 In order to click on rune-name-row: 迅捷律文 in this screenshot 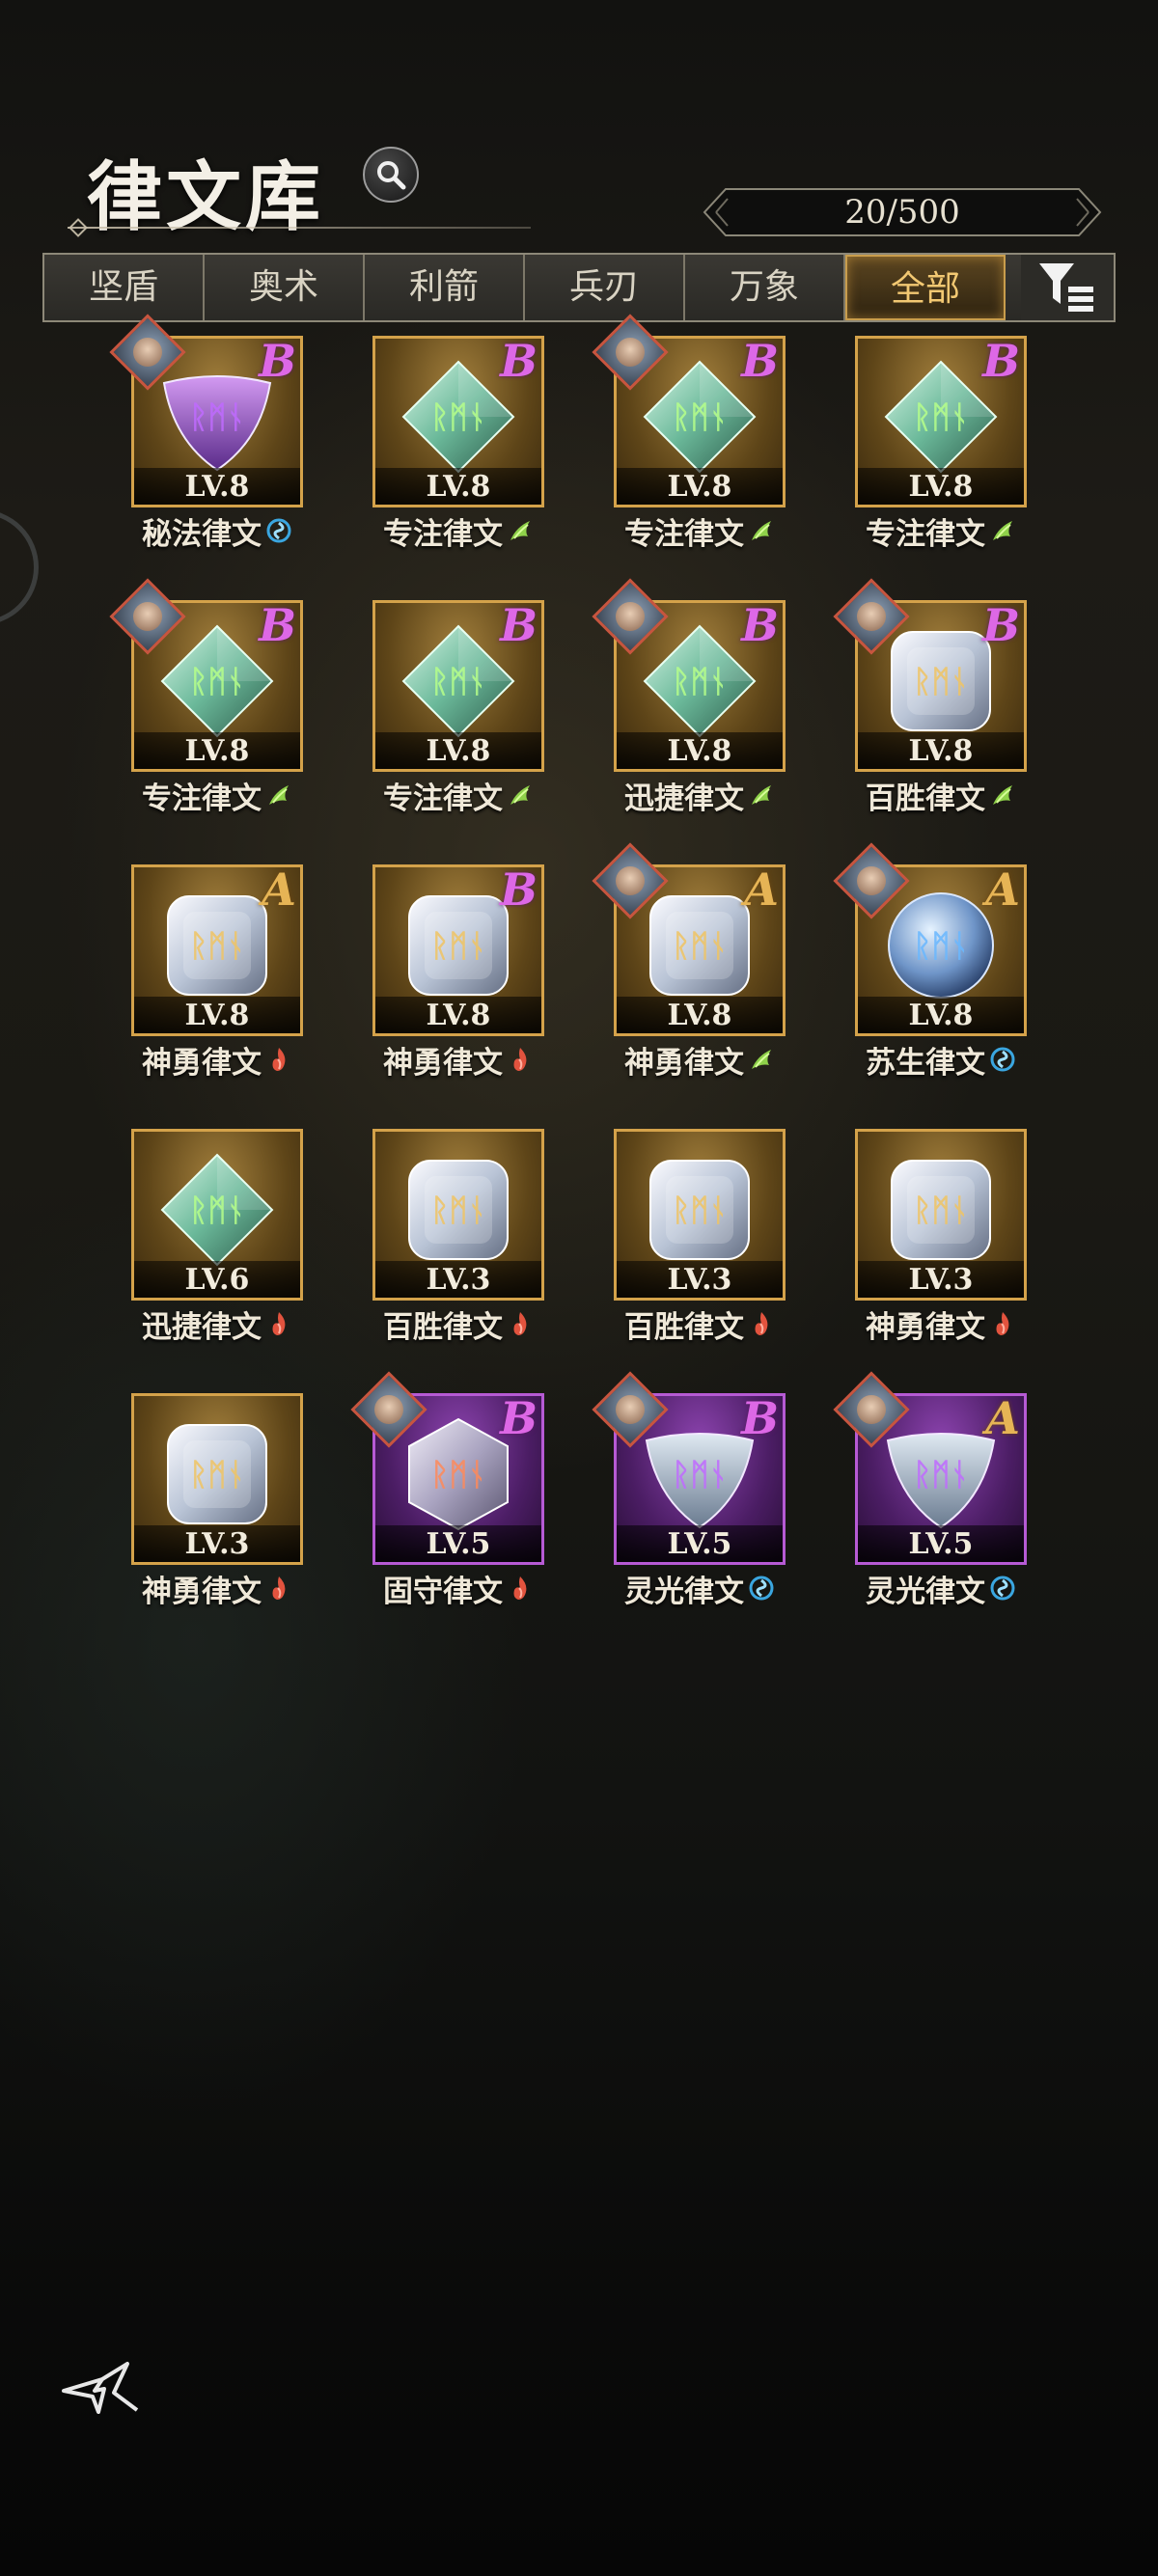, I will do `click(700, 797)`.